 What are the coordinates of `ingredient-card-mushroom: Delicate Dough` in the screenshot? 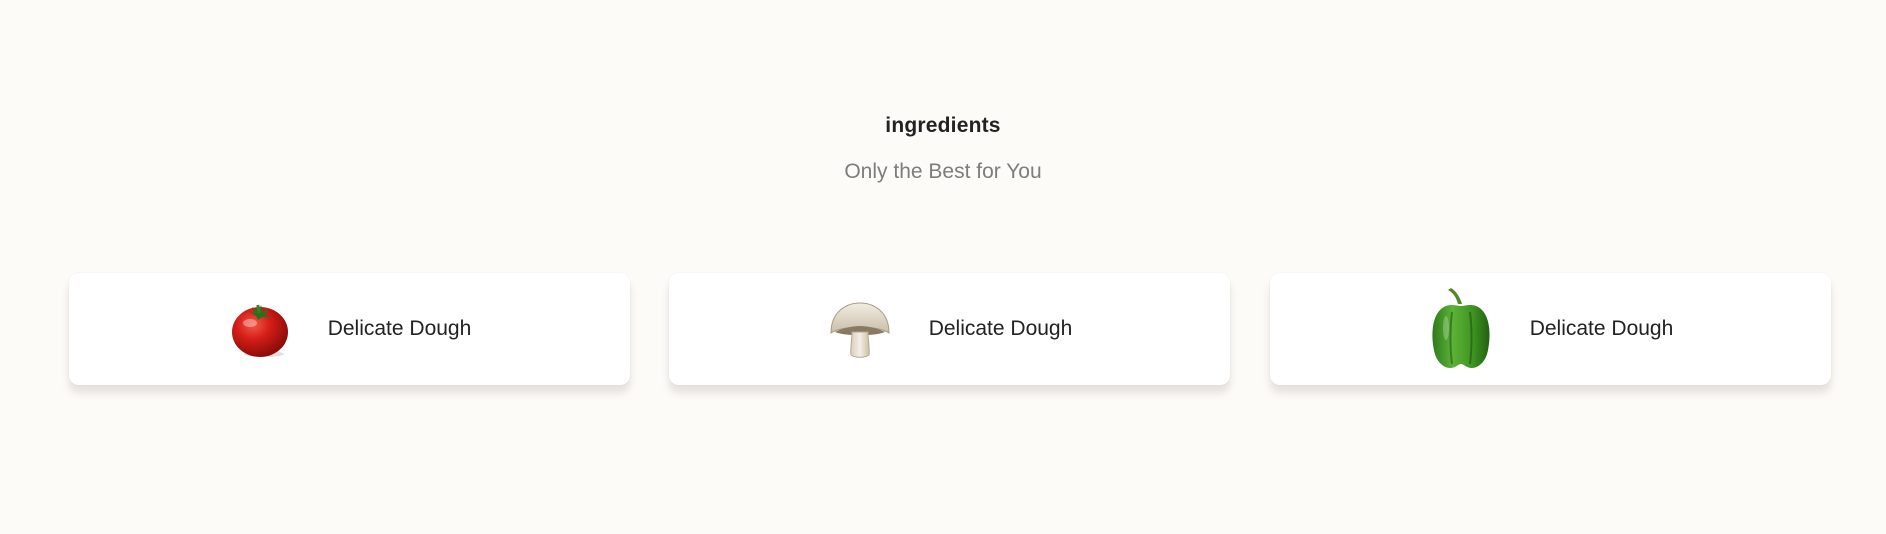 It's located at (949, 329).